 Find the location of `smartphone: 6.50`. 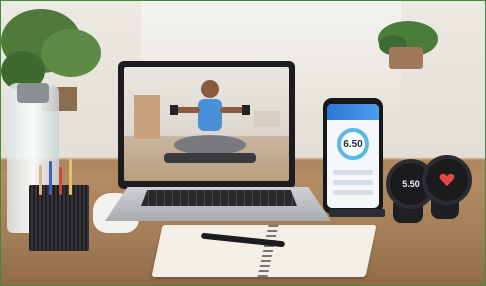

smartphone: 6.50 is located at coordinates (353, 156).